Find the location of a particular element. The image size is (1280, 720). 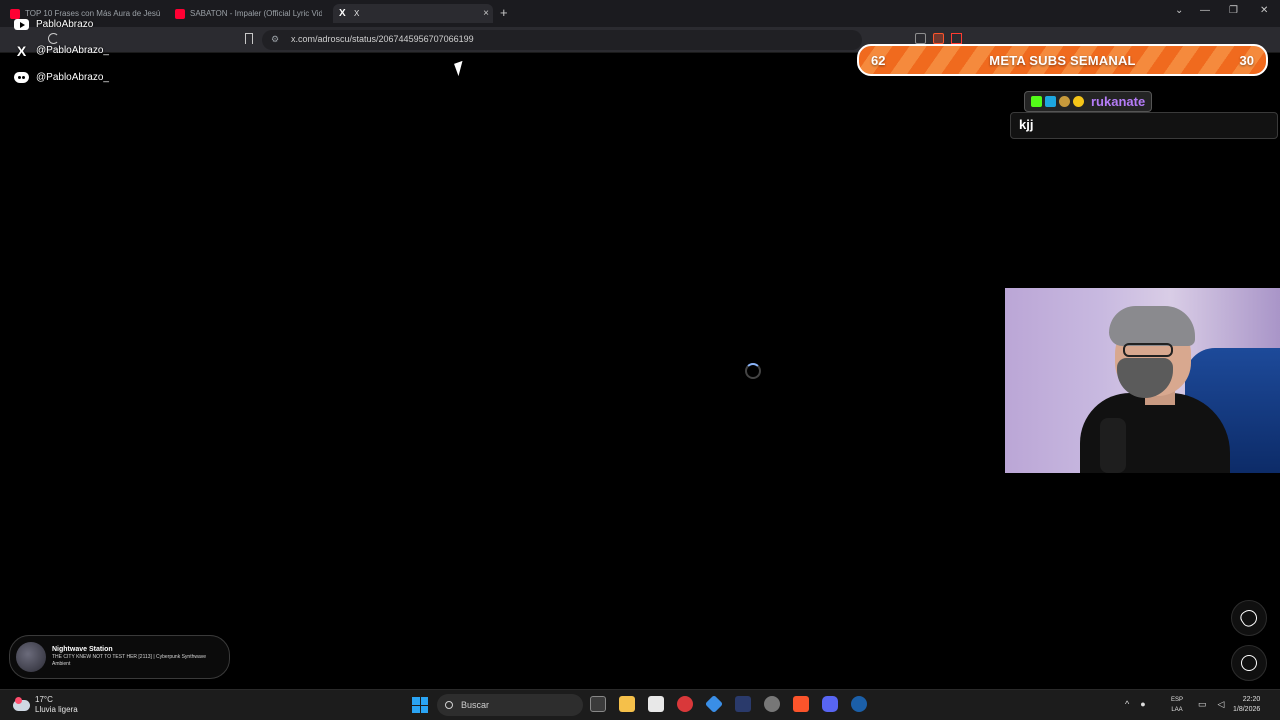

microphone-icon: ● is located at coordinates (1142, 704).